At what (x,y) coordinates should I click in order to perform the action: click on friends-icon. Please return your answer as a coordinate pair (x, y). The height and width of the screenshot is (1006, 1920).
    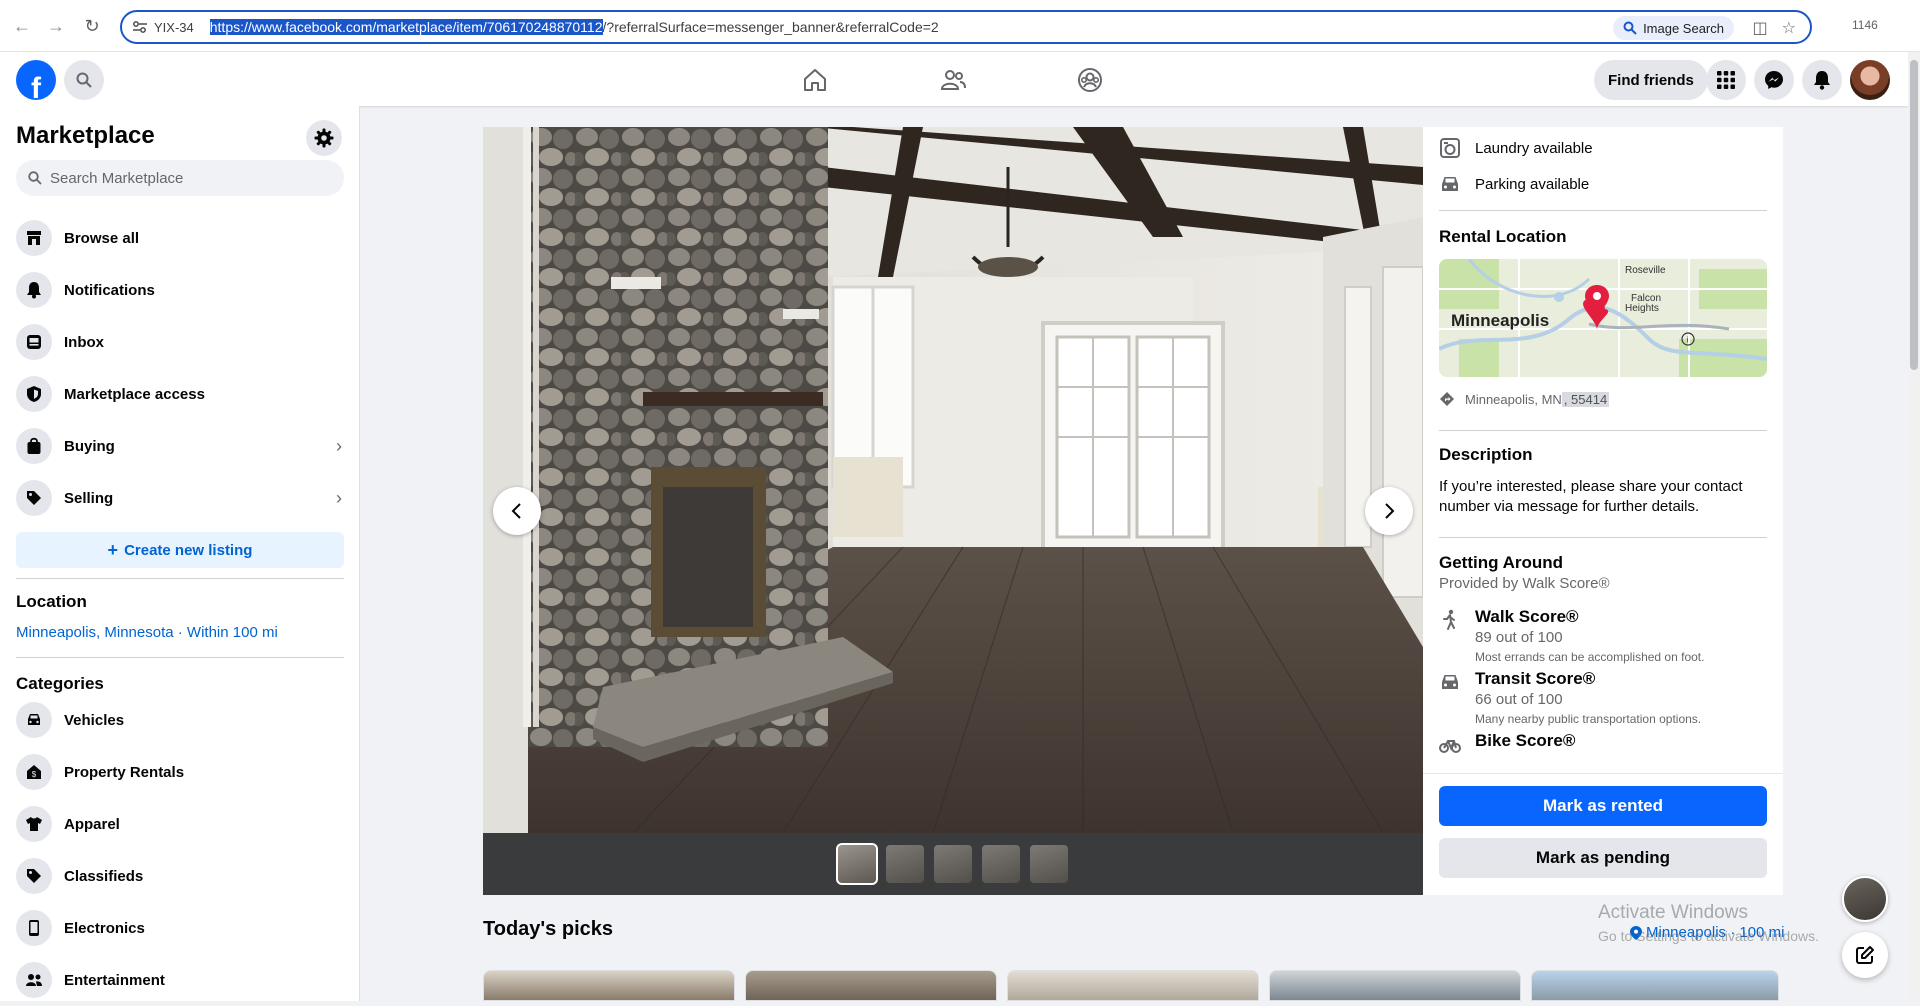
    Looking at the image, I should click on (953, 80).